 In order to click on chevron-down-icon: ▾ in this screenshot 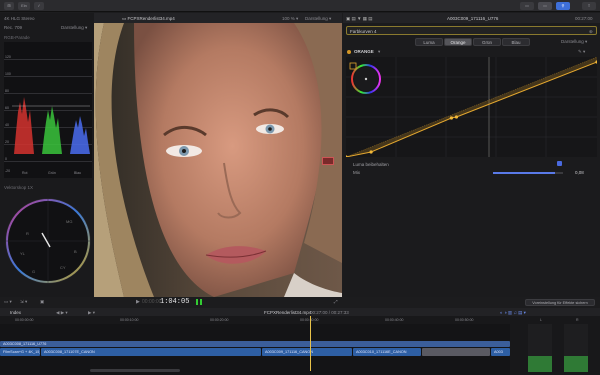, I will do `click(379, 52)`.